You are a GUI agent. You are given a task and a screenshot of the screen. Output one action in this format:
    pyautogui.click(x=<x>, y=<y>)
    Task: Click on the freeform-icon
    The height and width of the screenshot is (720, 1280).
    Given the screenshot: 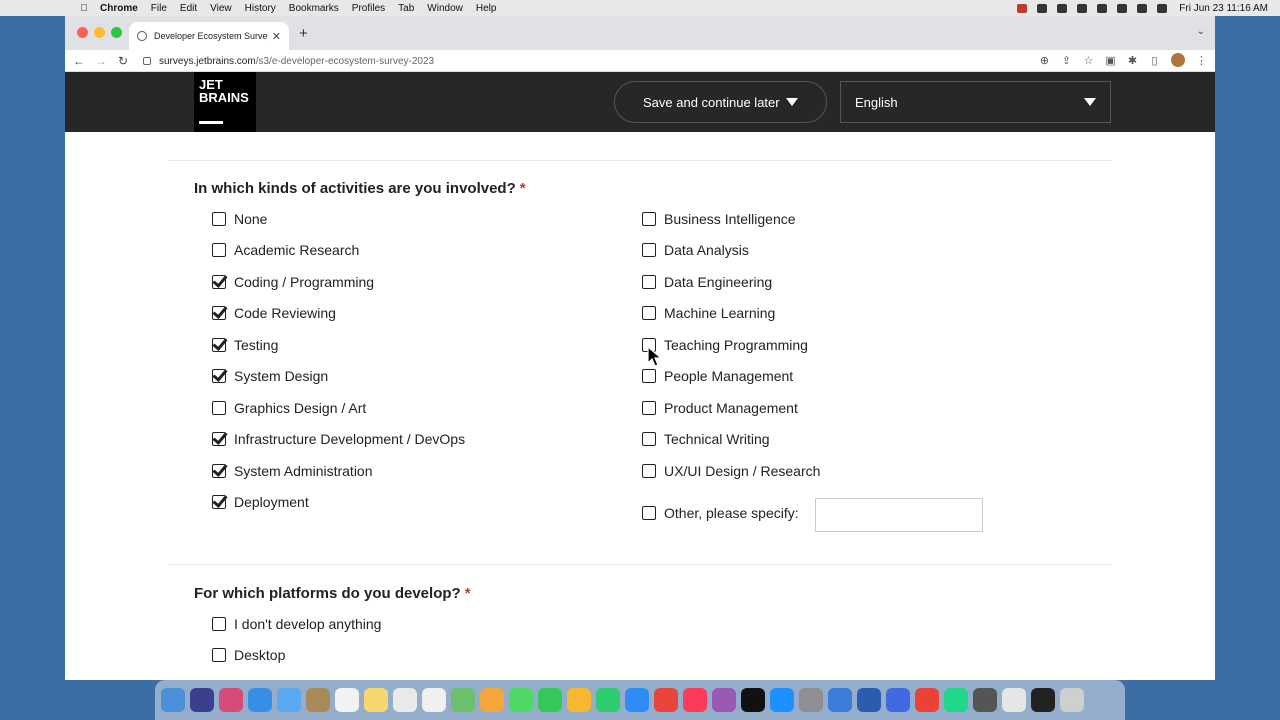 What is the action you would take?
    pyautogui.click(x=405, y=700)
    